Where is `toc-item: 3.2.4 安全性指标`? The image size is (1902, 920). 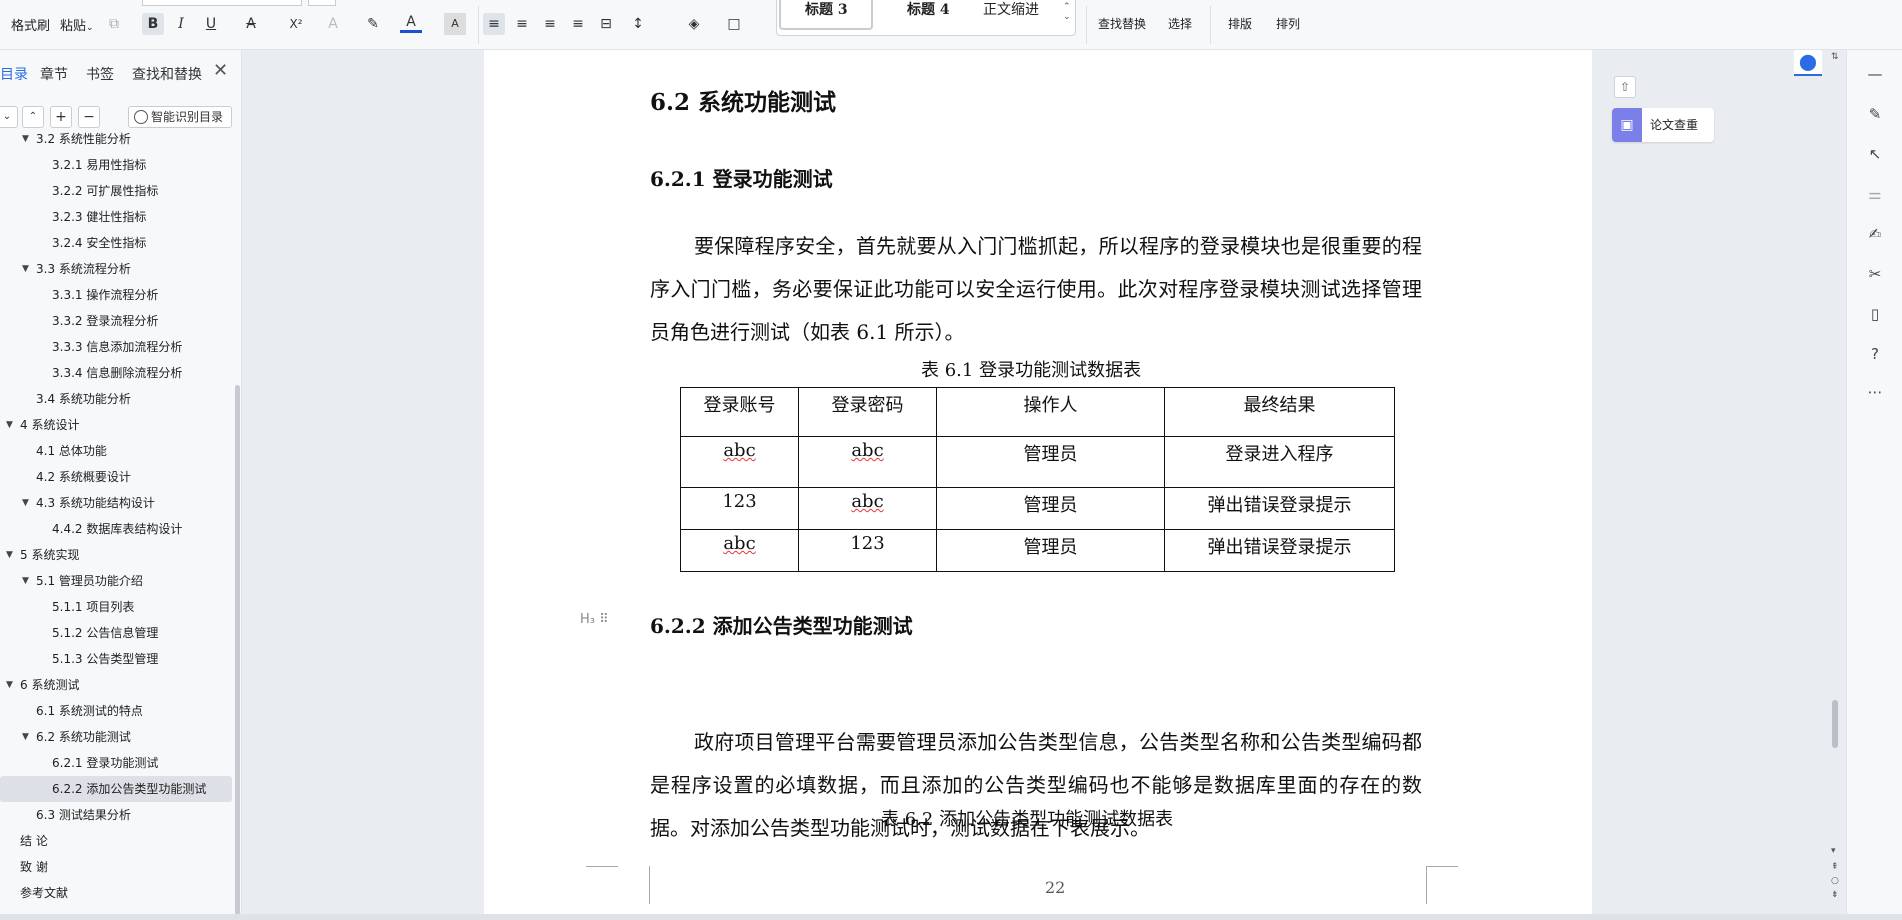
toc-item: 3.2.4 安全性指标 is located at coordinates (119, 243).